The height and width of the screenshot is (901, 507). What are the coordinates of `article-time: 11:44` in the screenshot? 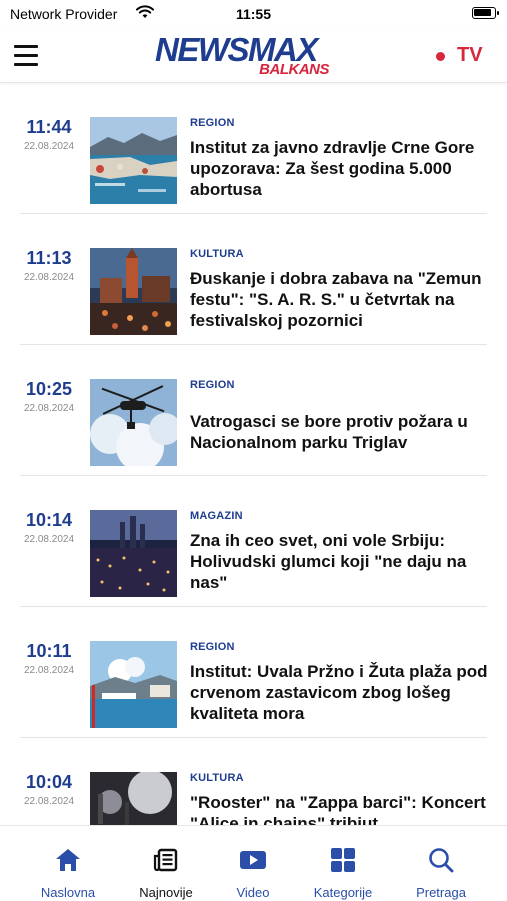 It's located at (49, 127).